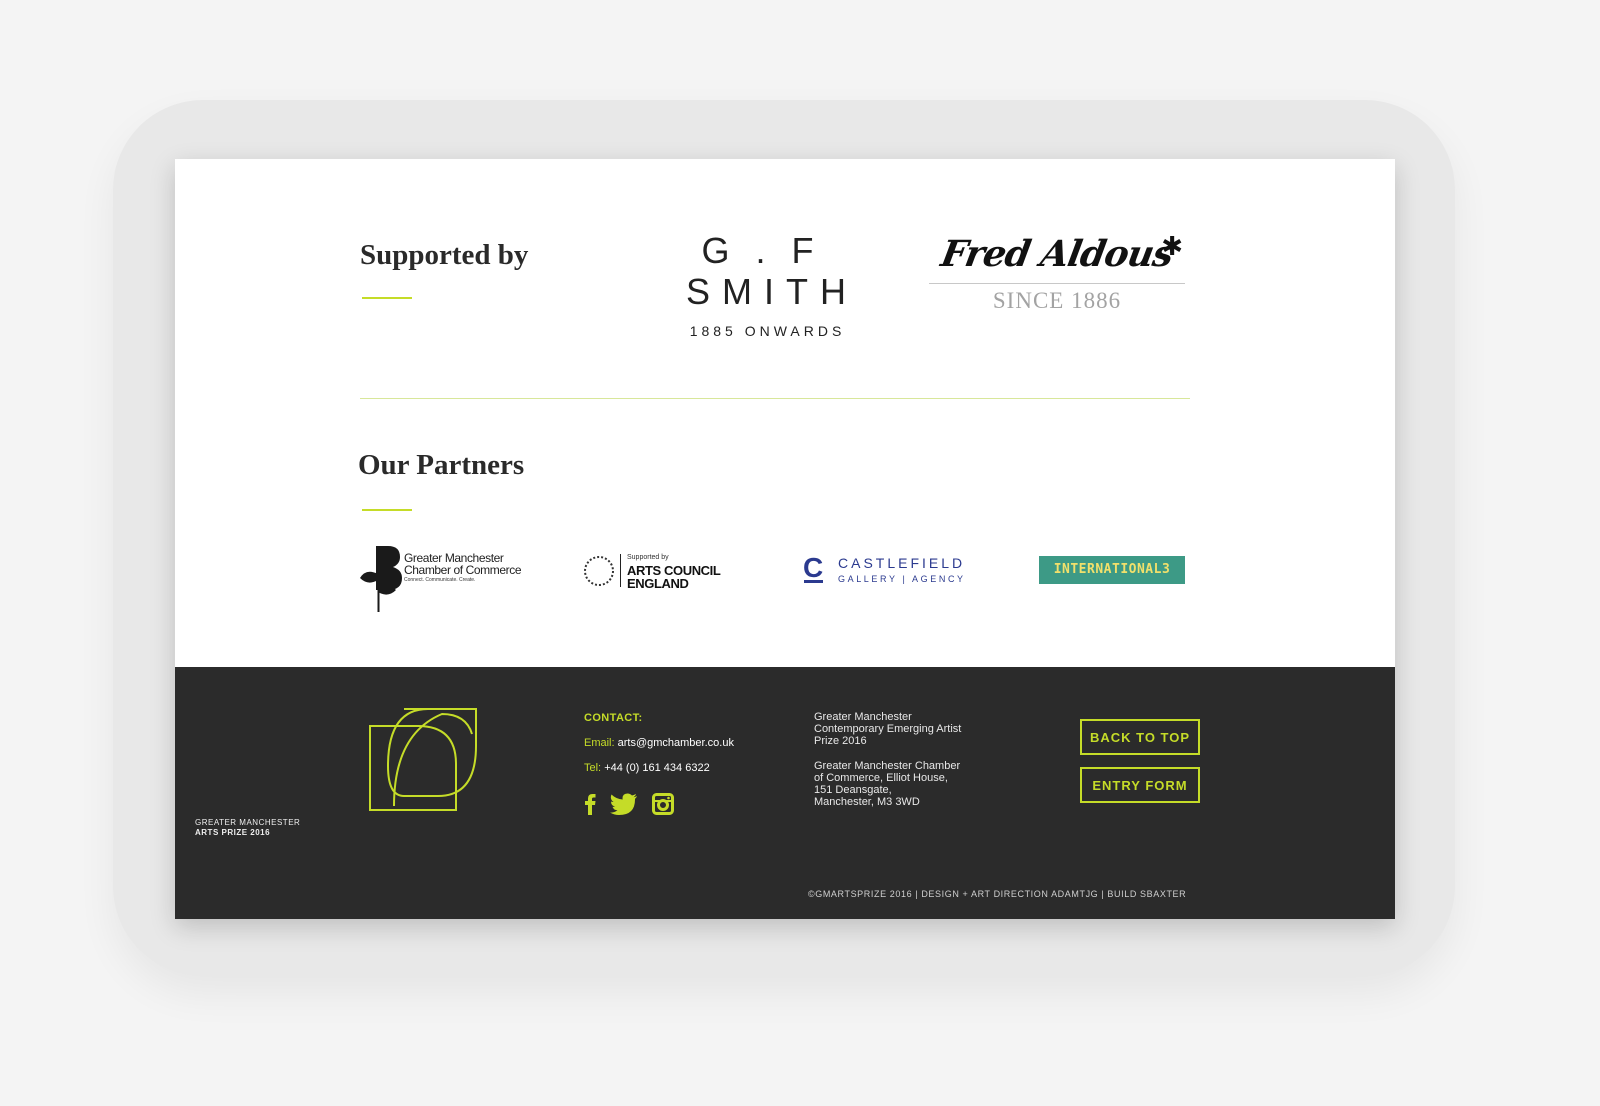 This screenshot has height=1106, width=1600. I want to click on arts-prize-caption-line2: ARTS PRIZE 2016, so click(233, 832).